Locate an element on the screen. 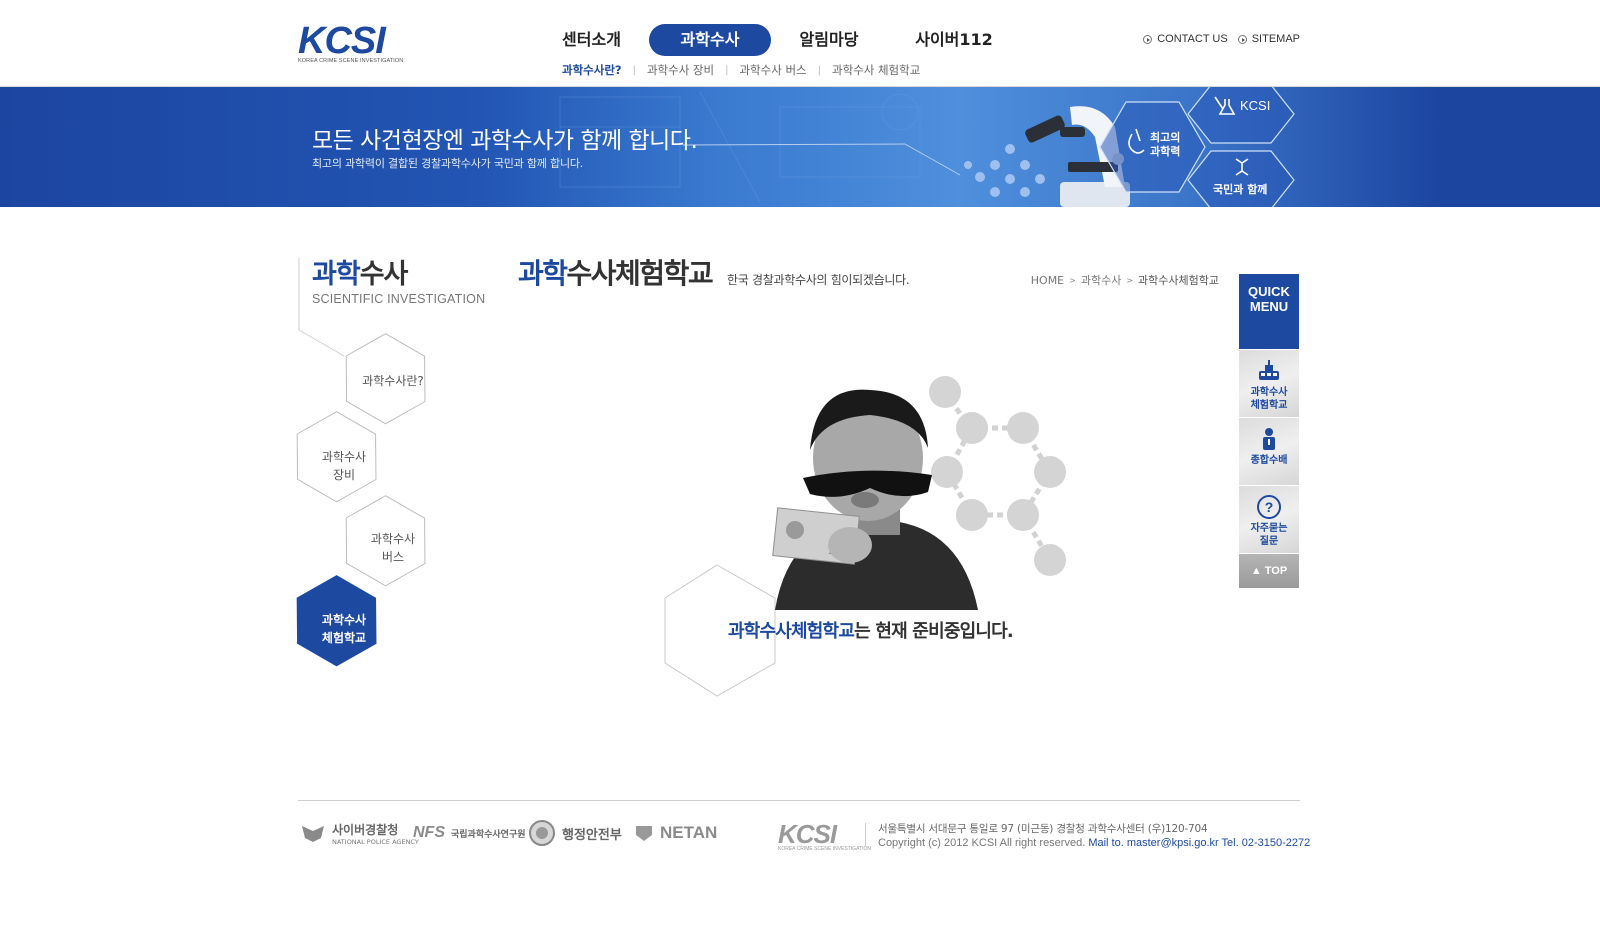 Image resolution: width=1600 pixels, height=940 pixels. question-icon: ? is located at coordinates (1269, 507).